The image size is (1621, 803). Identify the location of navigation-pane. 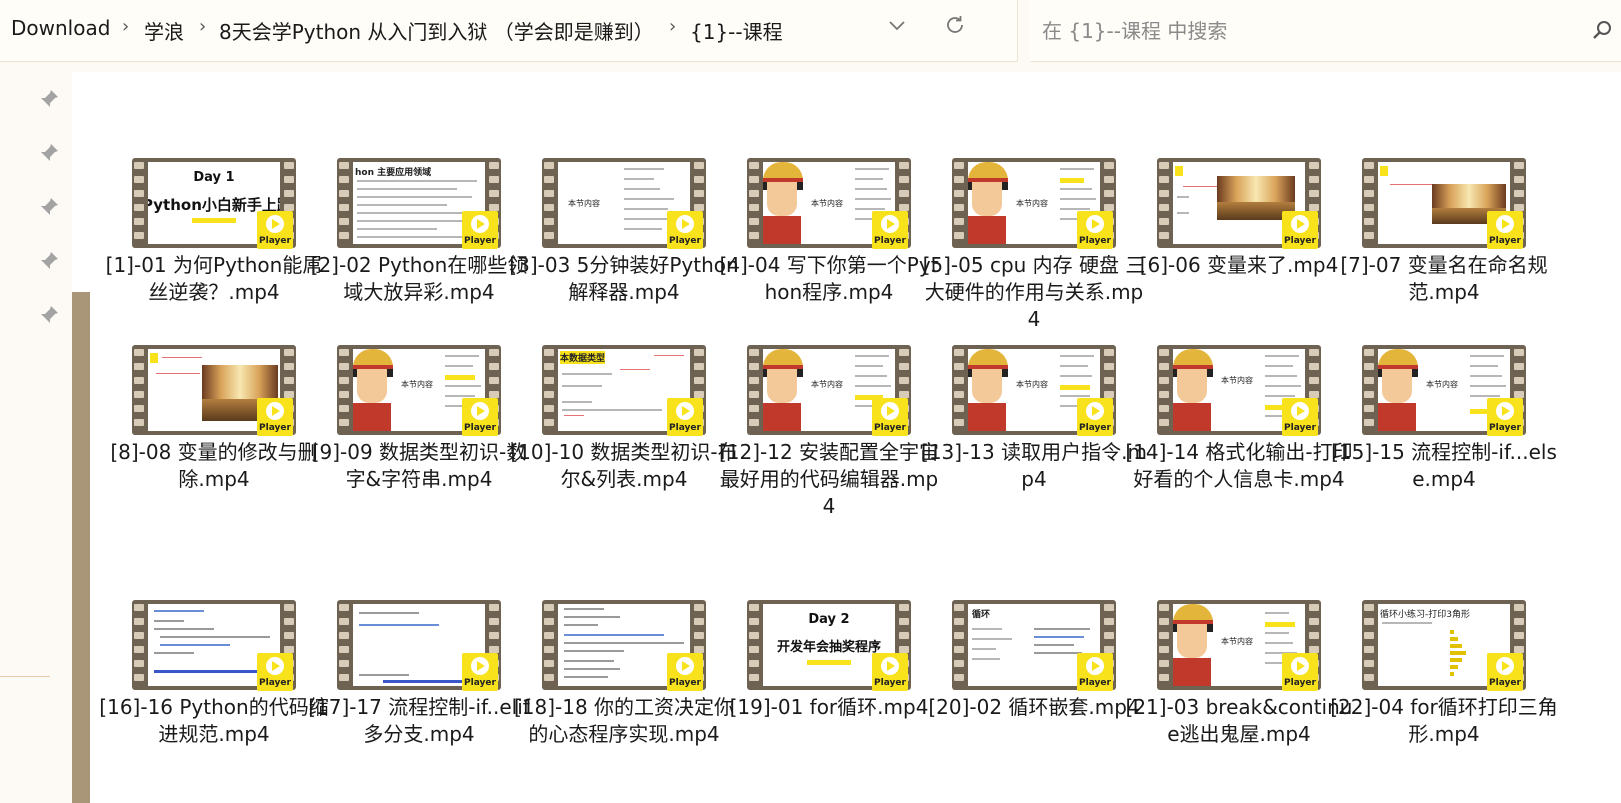
(36, 437).